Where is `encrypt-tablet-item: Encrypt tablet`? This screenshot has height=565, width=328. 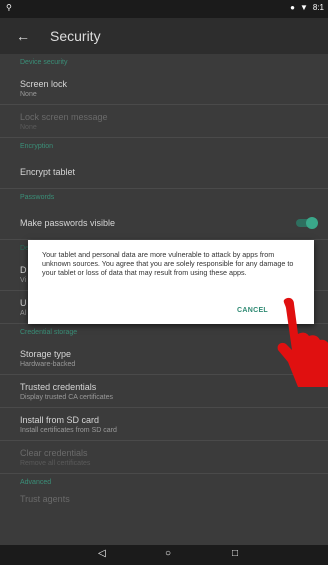 encrypt-tablet-item: Encrypt tablet is located at coordinates (164, 172).